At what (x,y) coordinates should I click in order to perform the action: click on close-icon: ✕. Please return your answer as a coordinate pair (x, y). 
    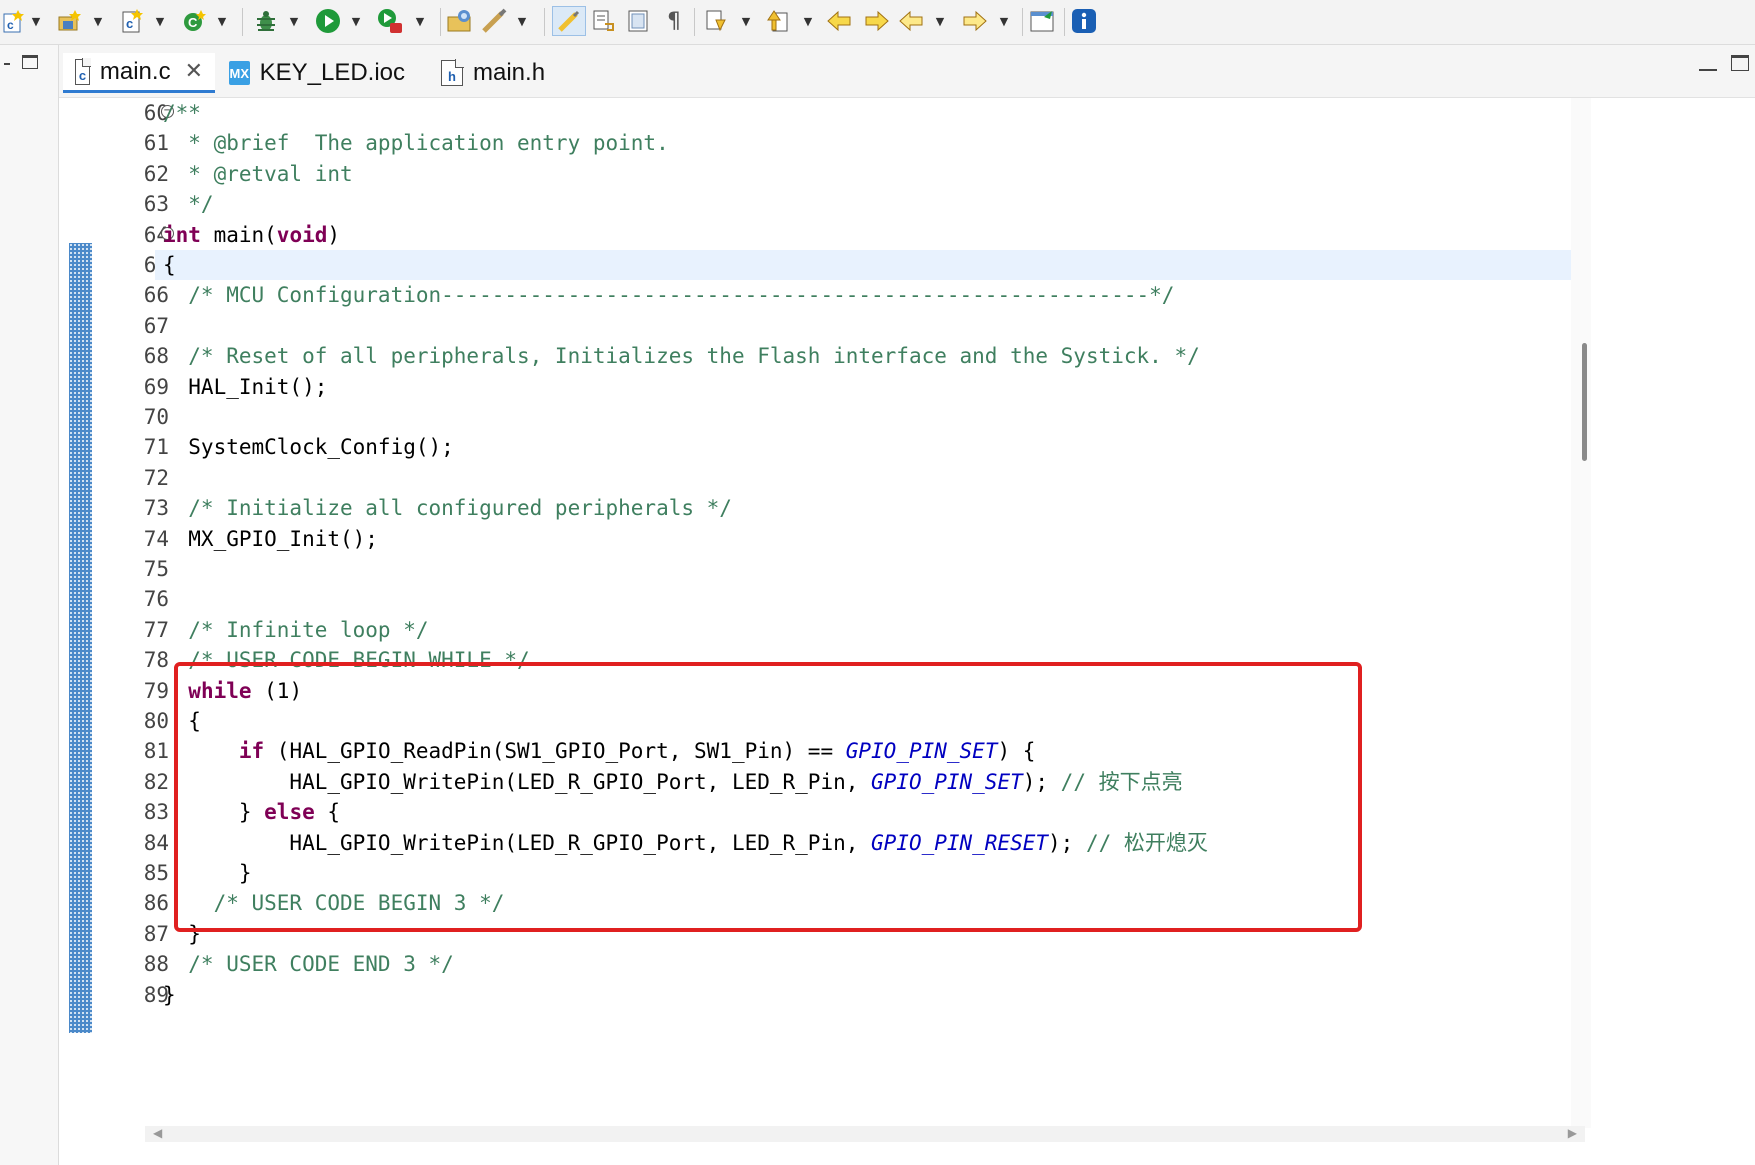
    Looking at the image, I should click on (194, 71).